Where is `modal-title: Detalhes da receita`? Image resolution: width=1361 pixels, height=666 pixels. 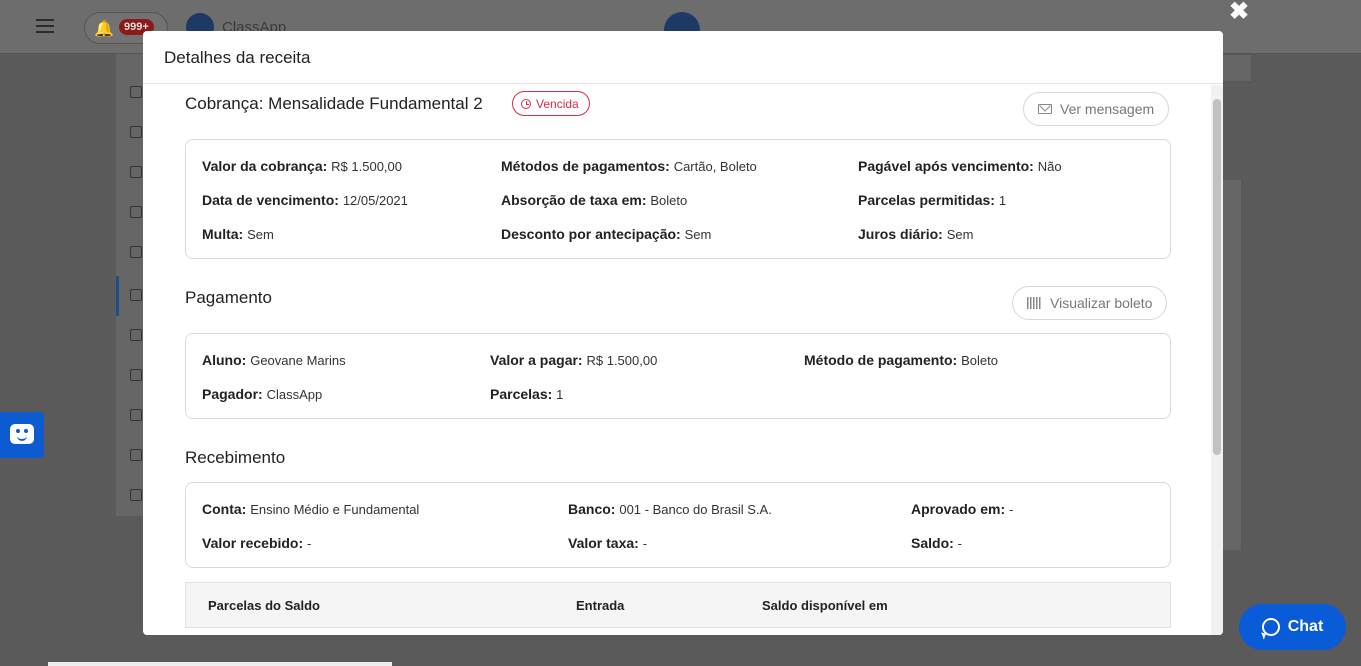
modal-title: Detalhes da receita is located at coordinates (683, 57).